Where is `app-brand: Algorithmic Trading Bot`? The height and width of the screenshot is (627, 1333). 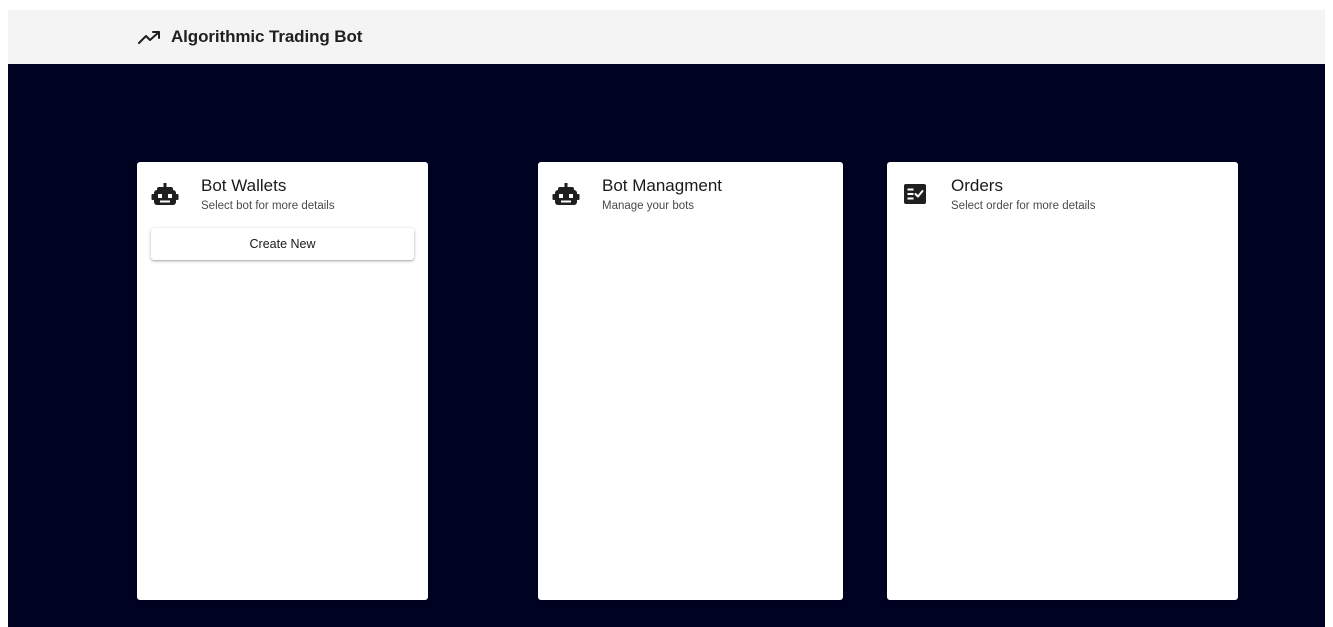
app-brand: Algorithmic Trading Bot is located at coordinates (250, 37).